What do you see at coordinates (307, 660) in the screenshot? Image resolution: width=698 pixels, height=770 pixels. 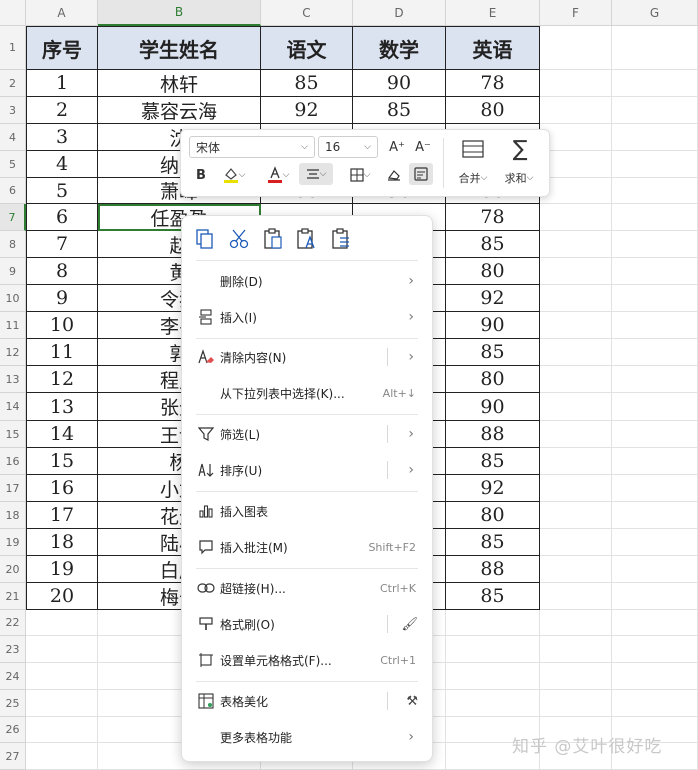 I see `menu-item-format-cells: 设置单元格格式(F)... Ctrl+1` at bounding box center [307, 660].